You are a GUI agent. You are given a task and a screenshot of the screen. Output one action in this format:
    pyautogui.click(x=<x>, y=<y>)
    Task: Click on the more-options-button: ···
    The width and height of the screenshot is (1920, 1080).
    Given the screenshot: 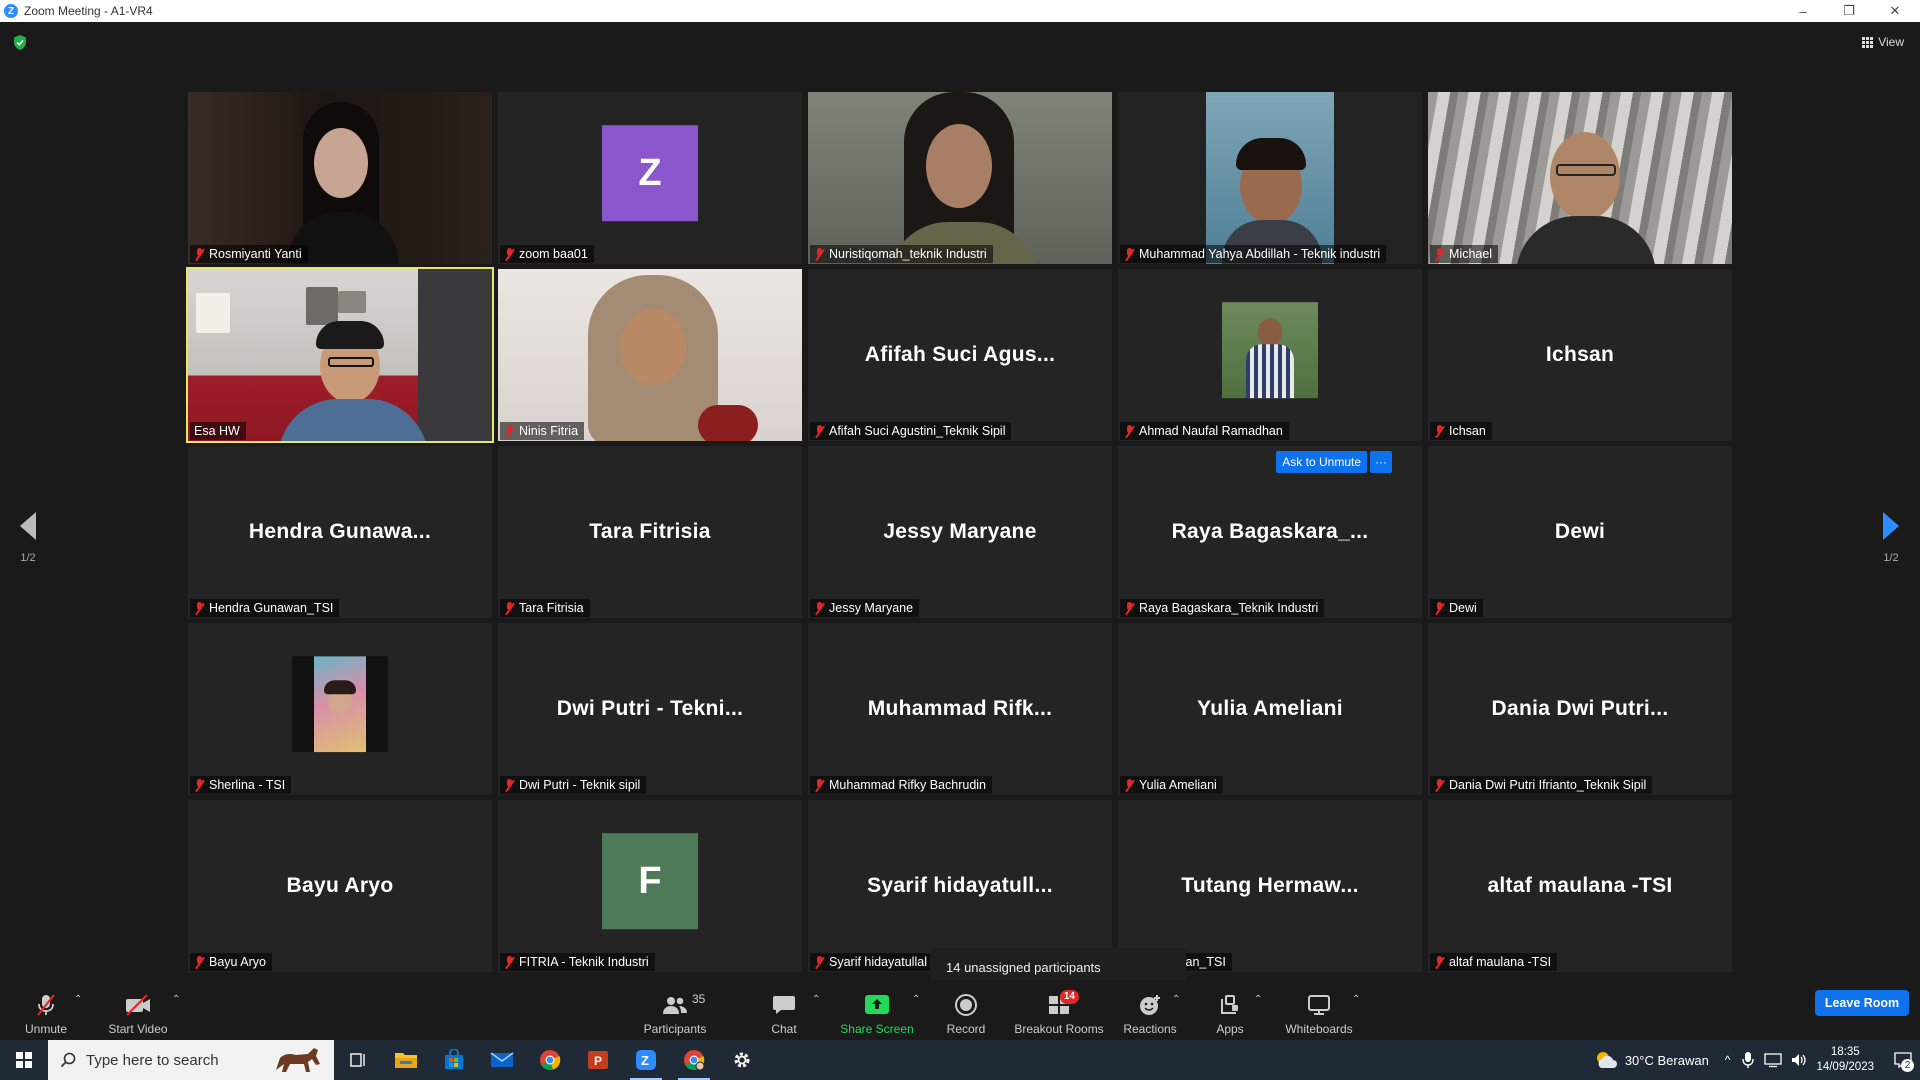 What is the action you would take?
    pyautogui.click(x=1381, y=462)
    